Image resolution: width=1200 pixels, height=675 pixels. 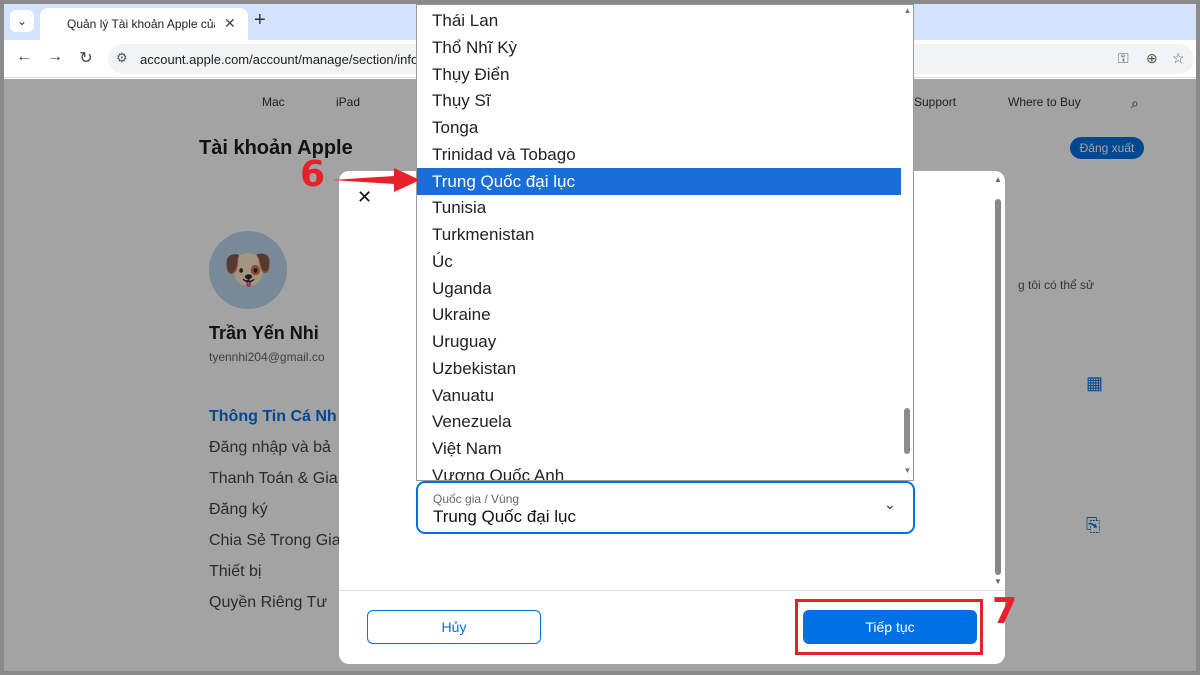 I want to click on dropdown-option: Venezuela, so click(x=659, y=421).